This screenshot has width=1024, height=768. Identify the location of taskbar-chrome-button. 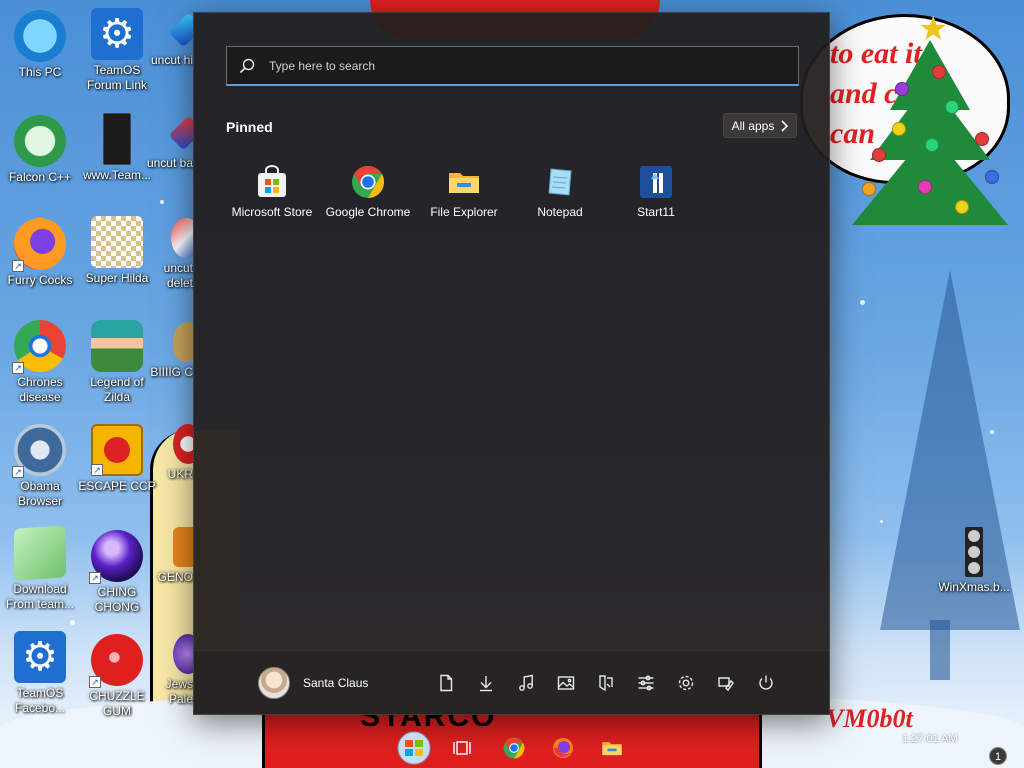
(514, 748).